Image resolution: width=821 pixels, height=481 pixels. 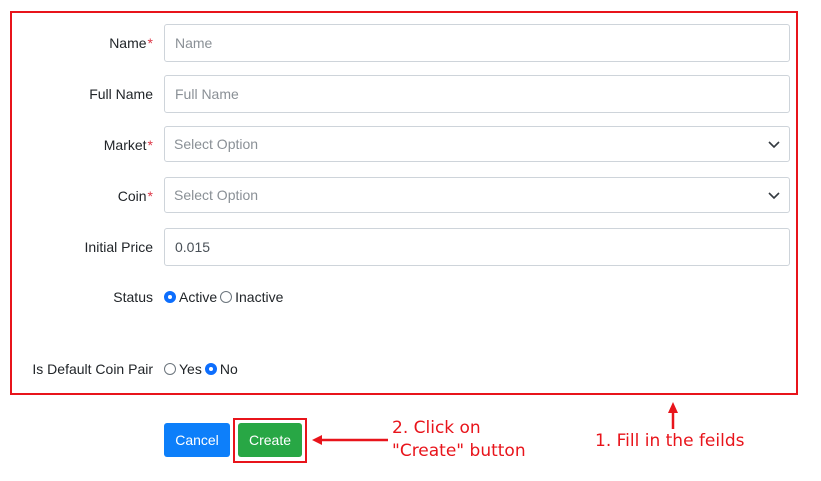 What do you see at coordinates (216, 144) in the screenshot?
I see `market-select-placeholder: Select Option` at bounding box center [216, 144].